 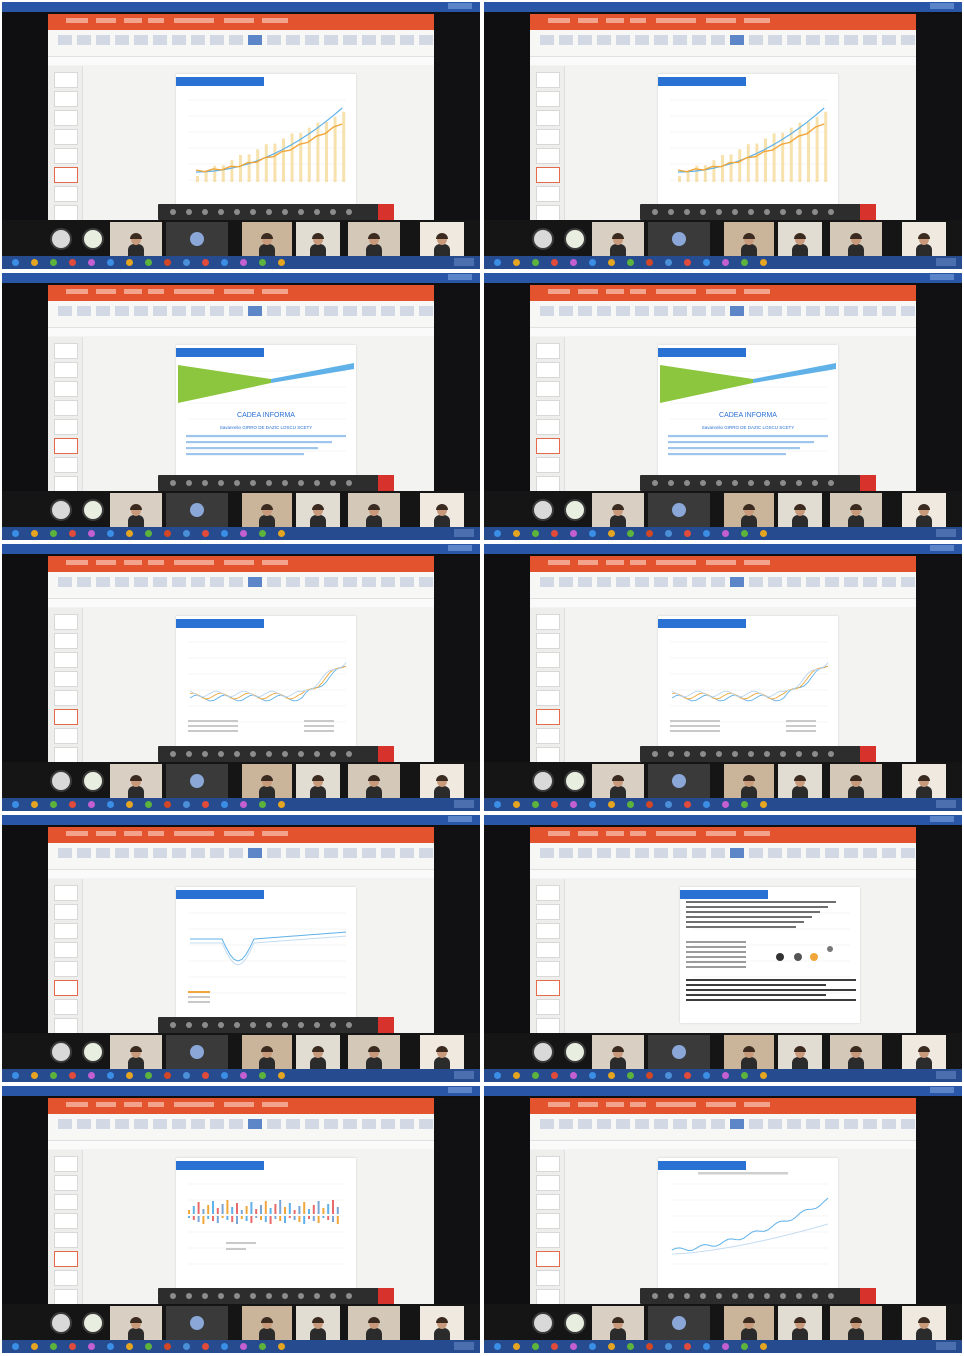 I want to click on end-icon, so click(x=868, y=483).